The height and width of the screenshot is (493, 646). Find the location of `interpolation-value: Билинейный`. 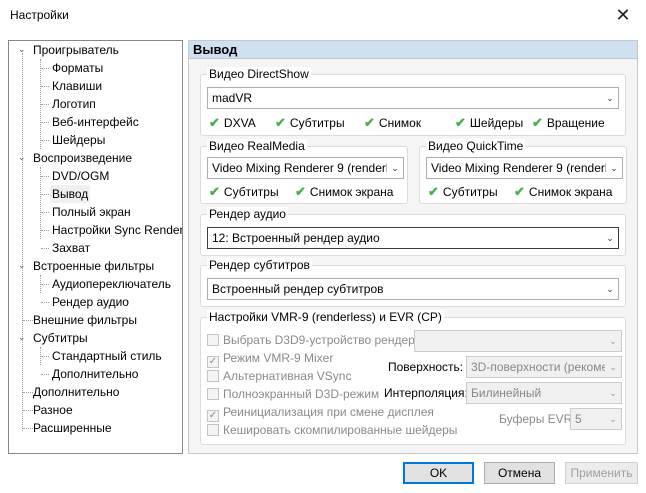

interpolation-value: Билинейный is located at coordinates (506, 393).